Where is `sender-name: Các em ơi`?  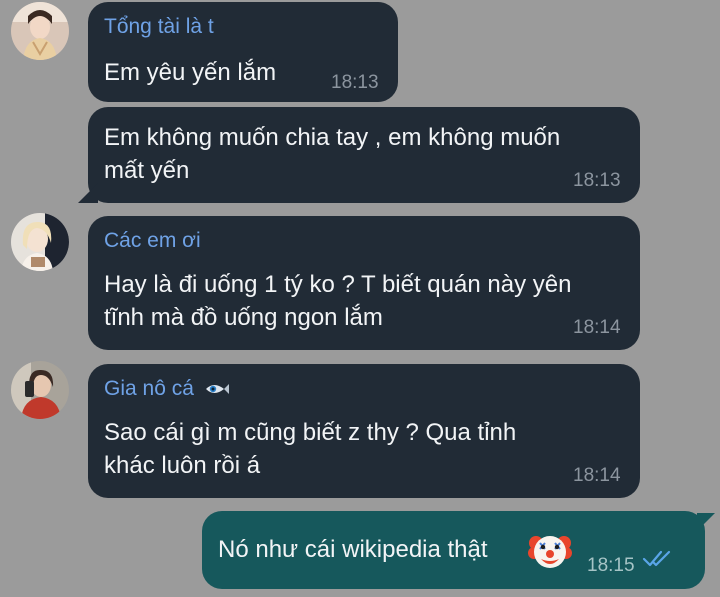 sender-name: Các em ơi is located at coordinates (152, 241).